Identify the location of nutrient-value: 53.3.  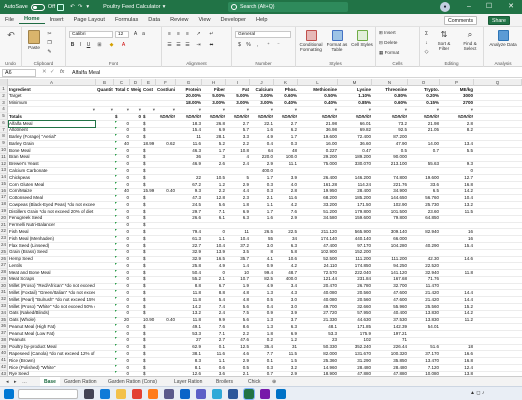
(189, 334).